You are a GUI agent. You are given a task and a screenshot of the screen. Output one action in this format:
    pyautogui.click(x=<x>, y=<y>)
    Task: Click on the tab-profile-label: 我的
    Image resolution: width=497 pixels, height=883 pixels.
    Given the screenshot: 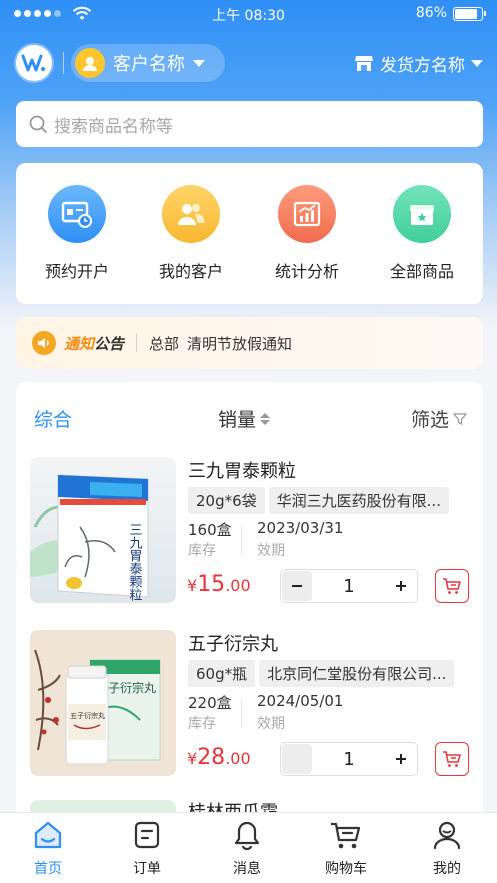 What is the action you would take?
    pyautogui.click(x=447, y=869)
    